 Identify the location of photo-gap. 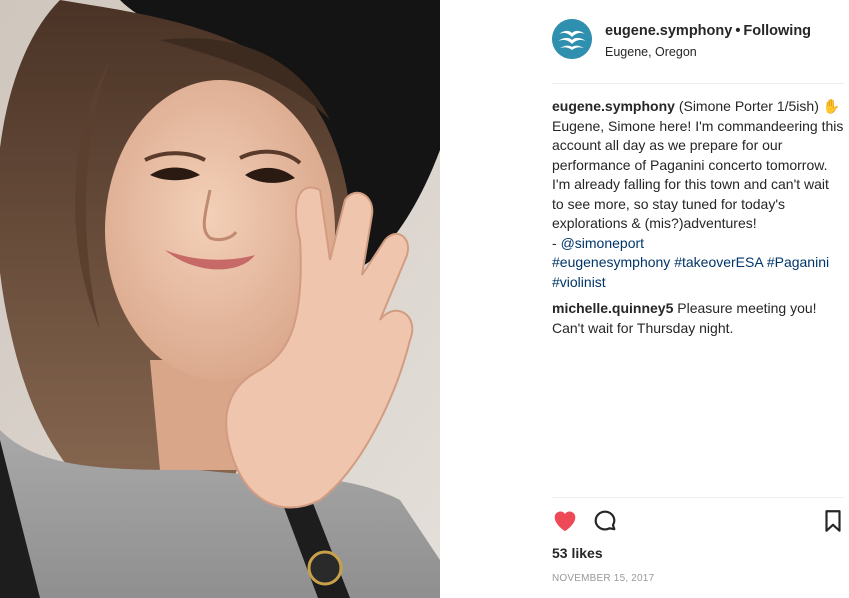
(484, 299).